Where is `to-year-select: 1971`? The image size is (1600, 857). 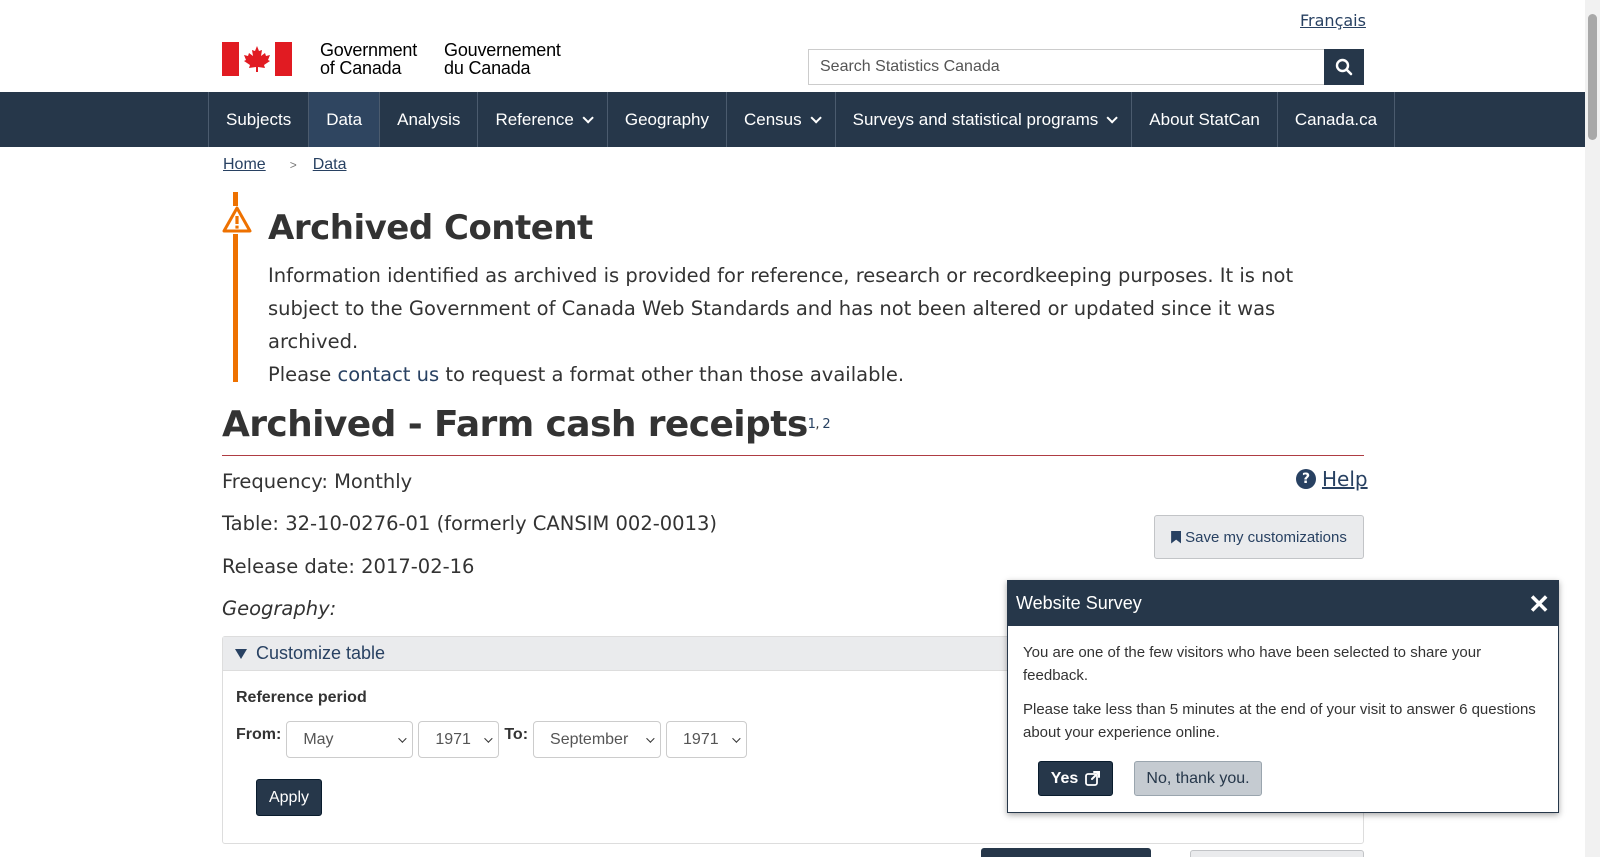 to-year-select: 1971 is located at coordinates (707, 739).